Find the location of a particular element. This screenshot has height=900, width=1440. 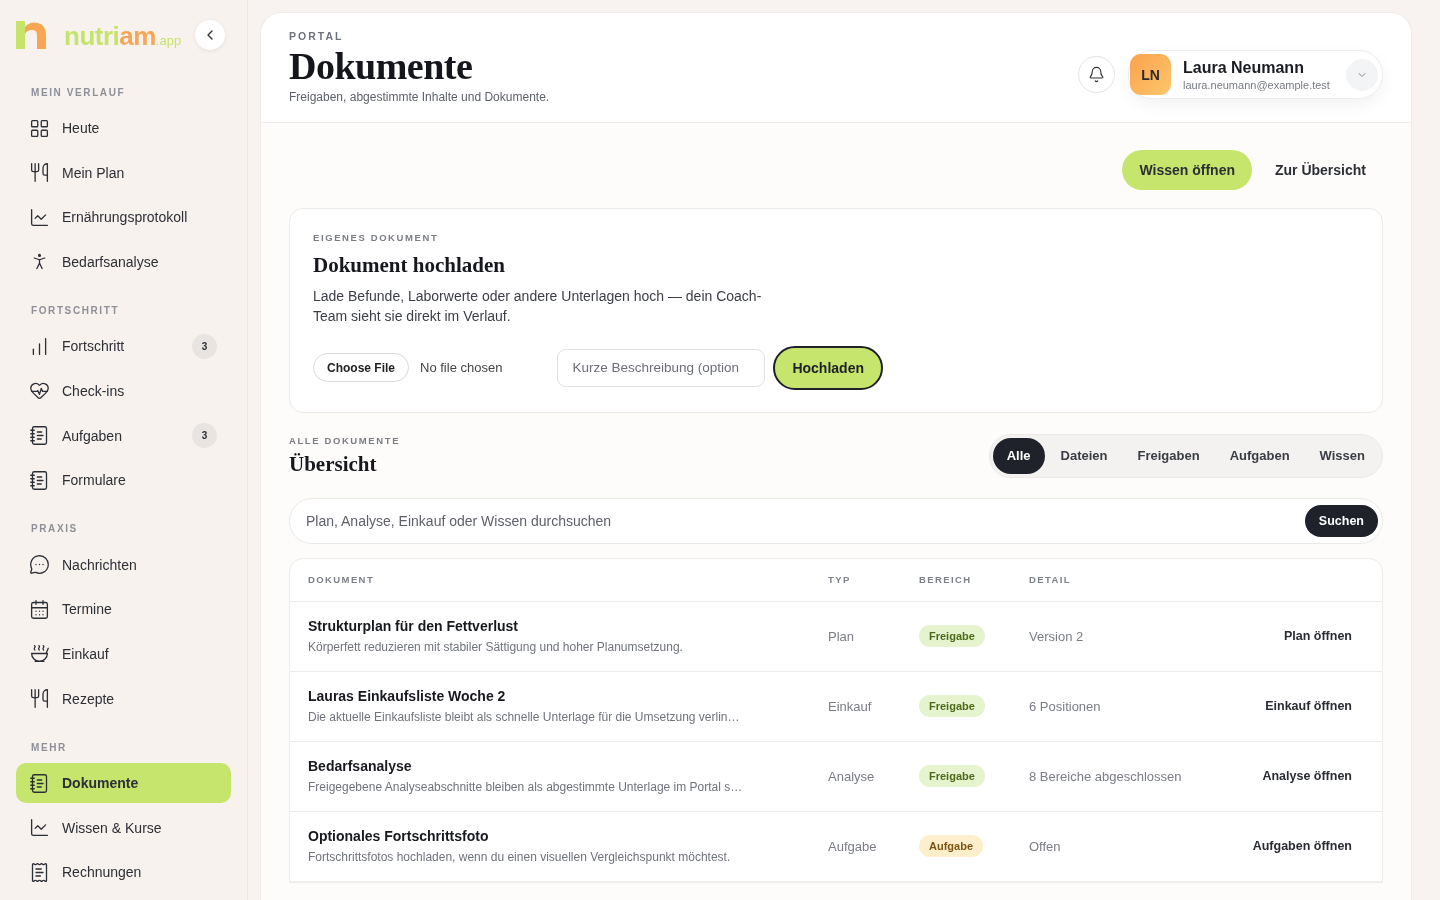

user-menu: LN Laura Neumann laura.neumann@example.test is located at coordinates (1255, 74).